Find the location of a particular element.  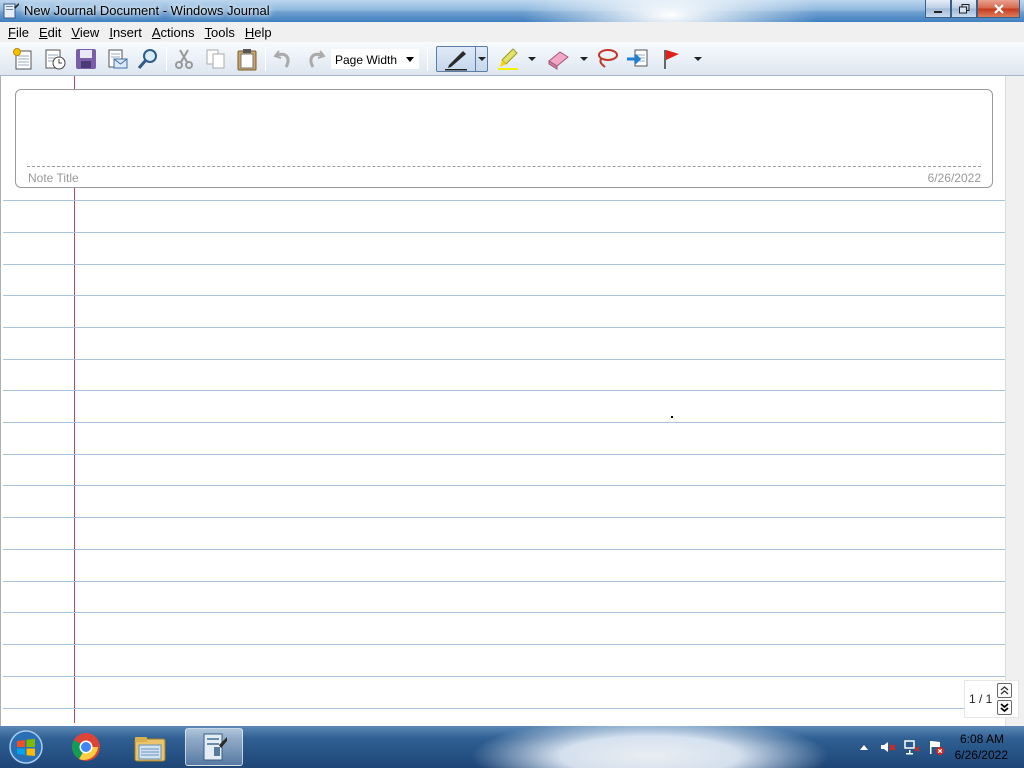

close-button is located at coordinates (998, 9).